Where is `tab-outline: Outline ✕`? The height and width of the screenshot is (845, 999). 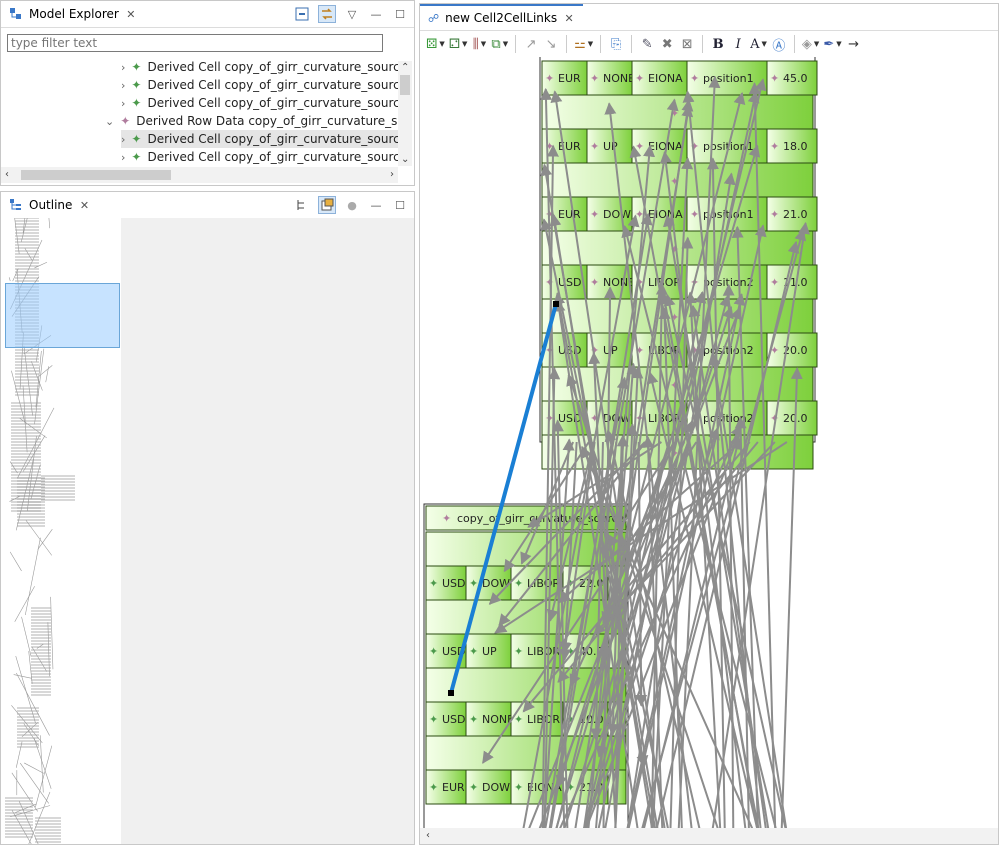 tab-outline: Outline ✕ is located at coordinates (50, 205).